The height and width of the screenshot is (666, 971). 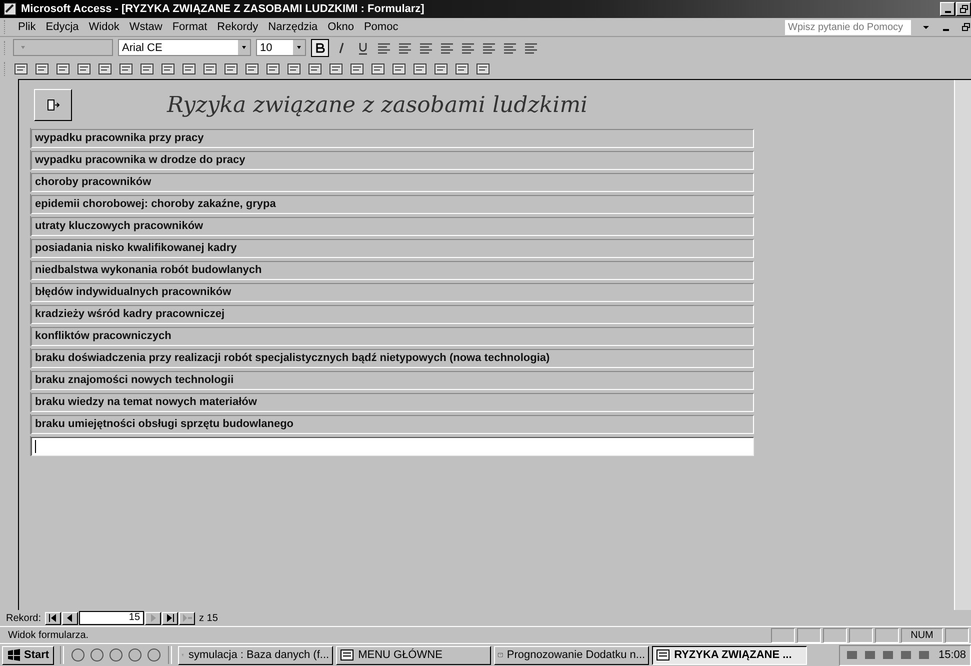 I want to click on new-record-button, so click(x=187, y=618).